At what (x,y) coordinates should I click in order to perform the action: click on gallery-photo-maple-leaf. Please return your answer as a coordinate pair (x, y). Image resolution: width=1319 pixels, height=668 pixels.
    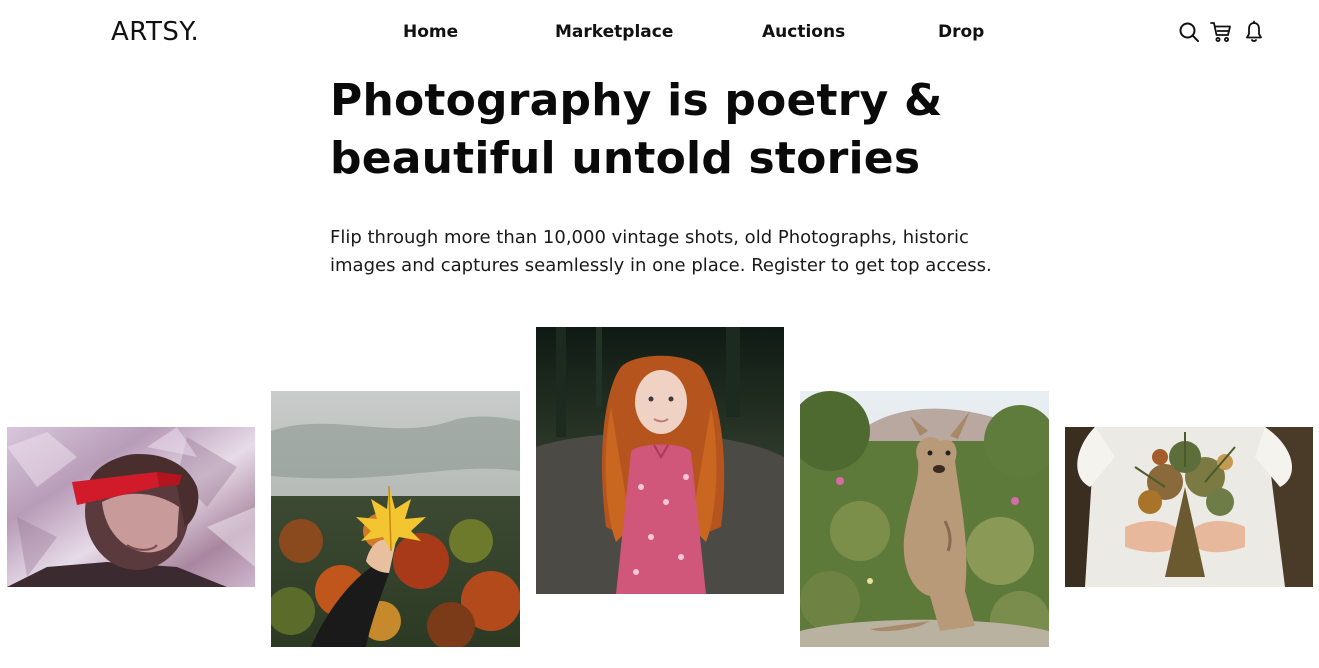
    Looking at the image, I should click on (395, 519).